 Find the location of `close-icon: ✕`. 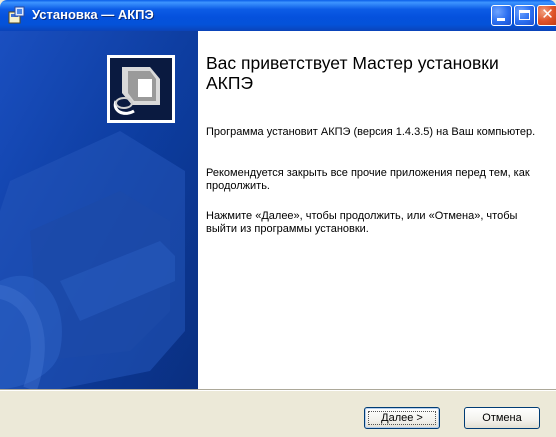

close-icon: ✕ is located at coordinates (547, 14).